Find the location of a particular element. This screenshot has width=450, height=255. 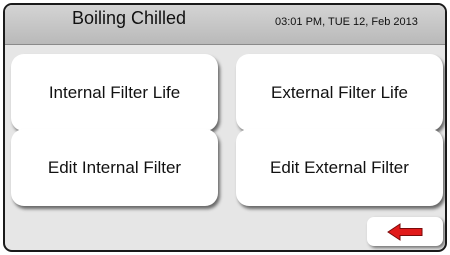

date-time: 03:01 PM, TUE 12, Feb 2013 is located at coordinates (346, 22).